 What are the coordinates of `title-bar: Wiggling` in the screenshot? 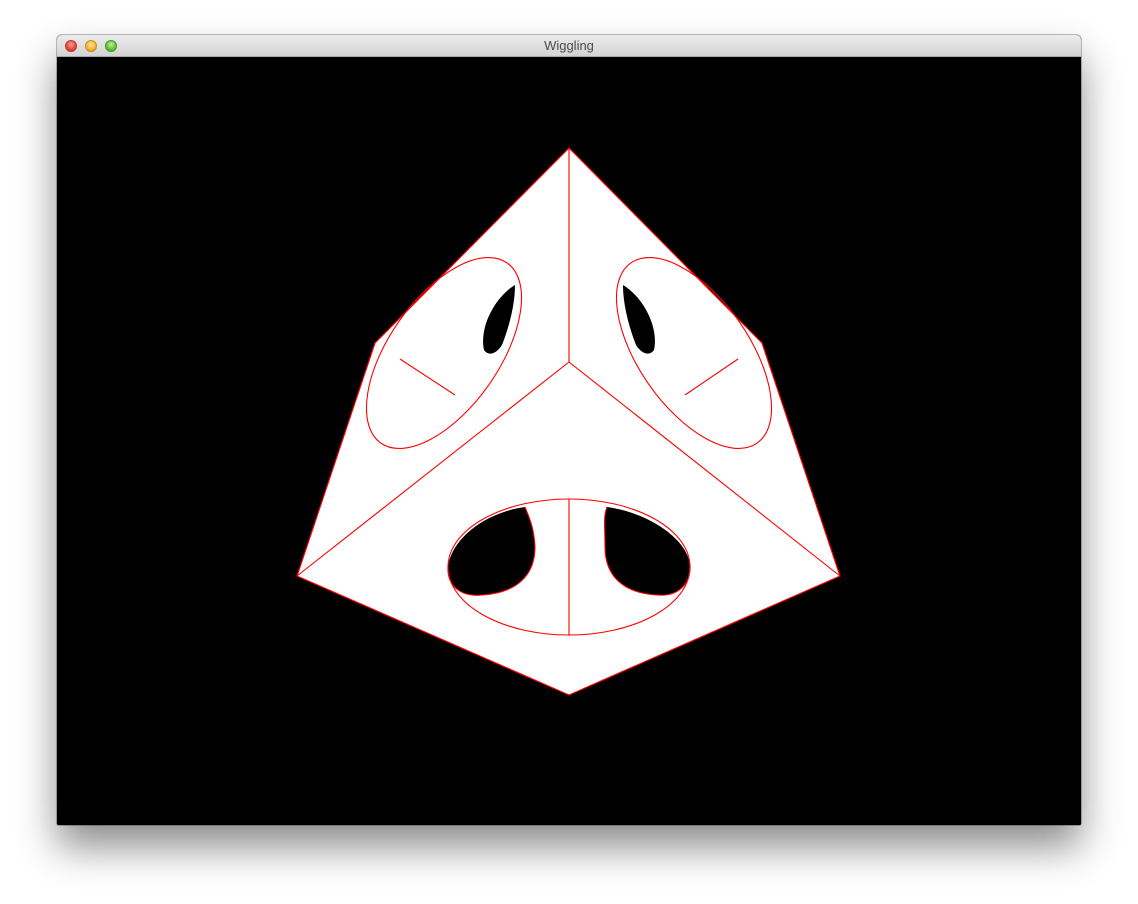 It's located at (569, 46).